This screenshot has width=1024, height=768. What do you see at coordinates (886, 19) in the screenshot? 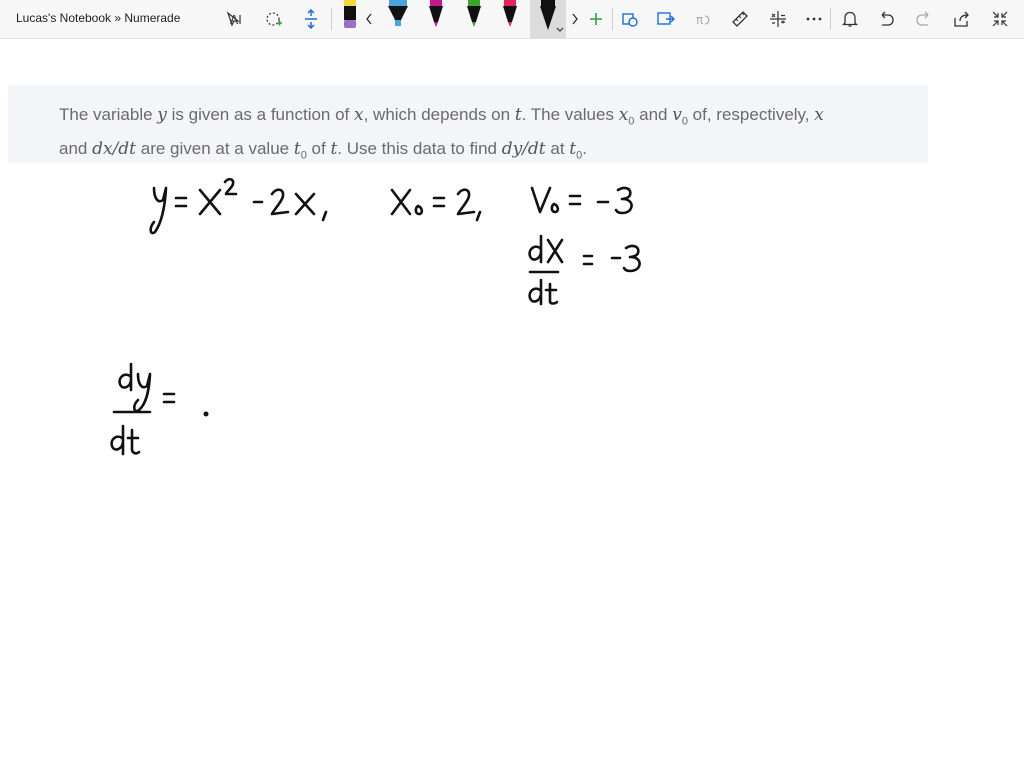
I see `undo-icon` at bounding box center [886, 19].